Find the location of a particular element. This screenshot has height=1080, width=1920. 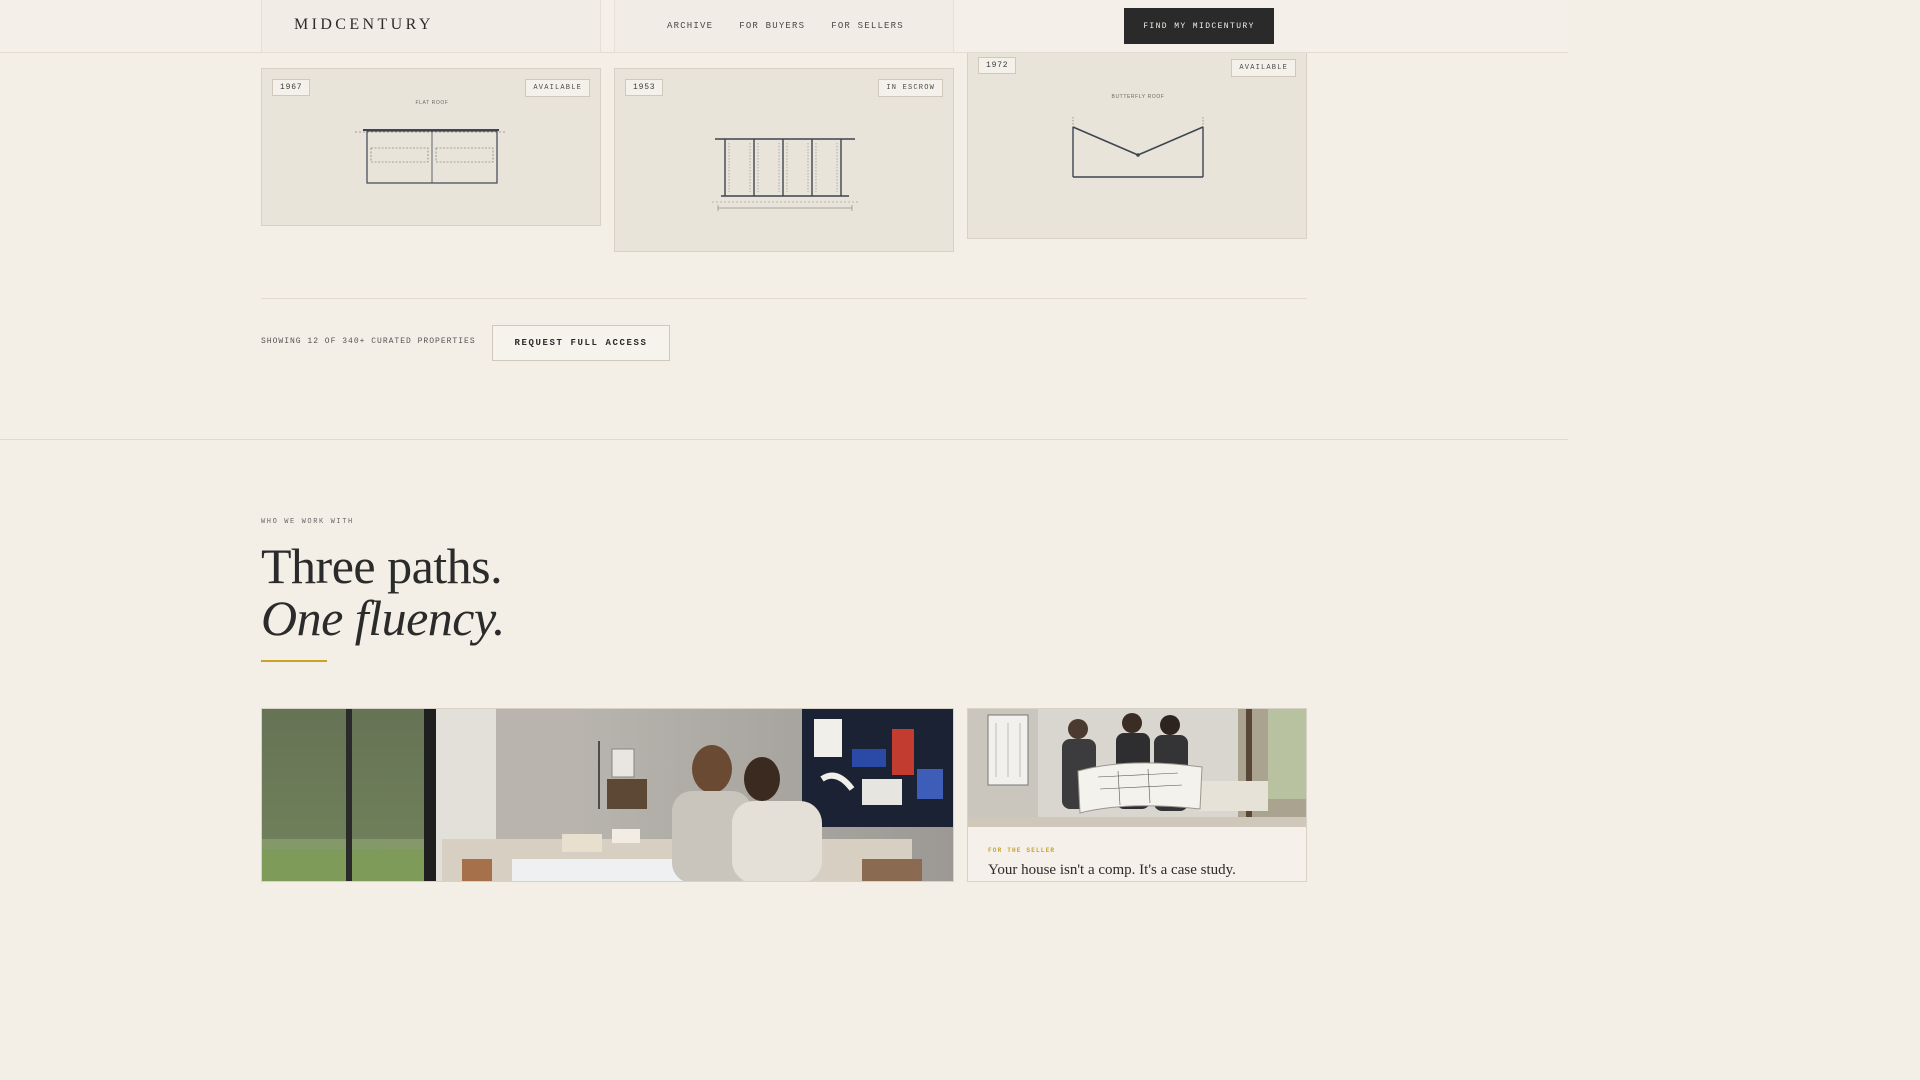

divider is located at coordinates (784, 298).